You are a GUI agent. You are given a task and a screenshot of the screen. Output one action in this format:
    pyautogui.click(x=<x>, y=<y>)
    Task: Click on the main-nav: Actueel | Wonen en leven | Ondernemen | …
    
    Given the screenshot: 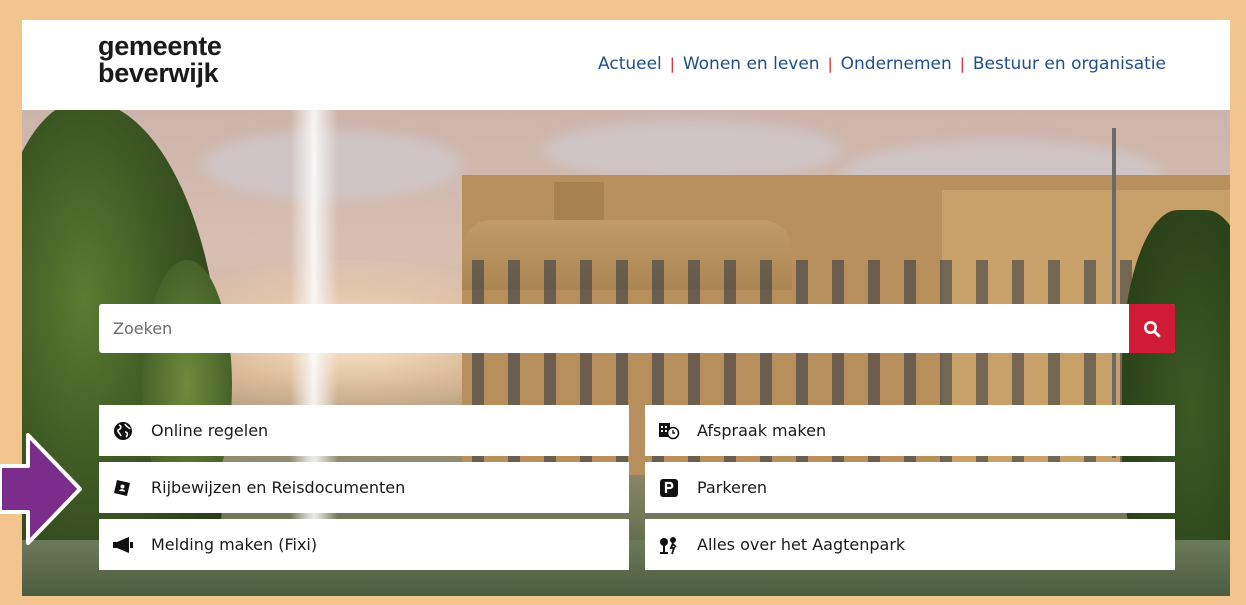 What is the action you would take?
    pyautogui.click(x=882, y=64)
    